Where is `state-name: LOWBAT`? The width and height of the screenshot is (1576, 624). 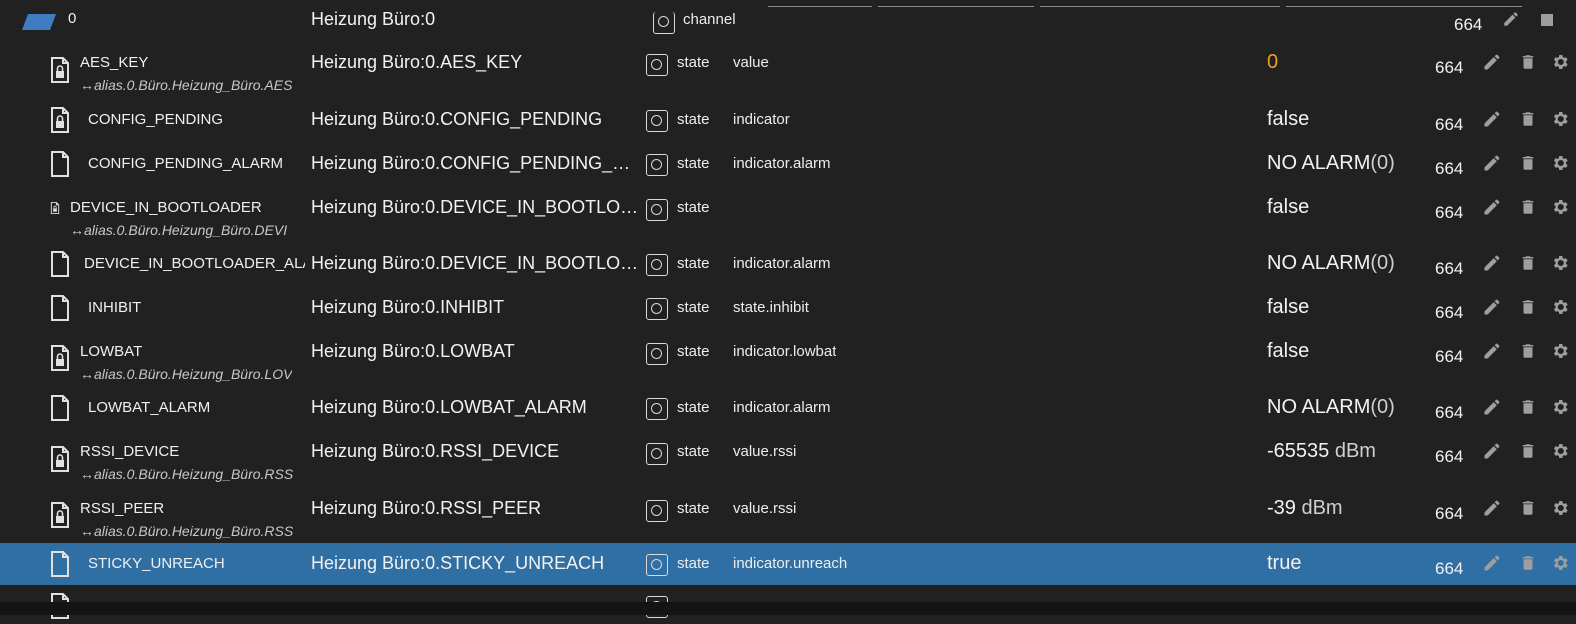
state-name: LOWBAT is located at coordinates (111, 351).